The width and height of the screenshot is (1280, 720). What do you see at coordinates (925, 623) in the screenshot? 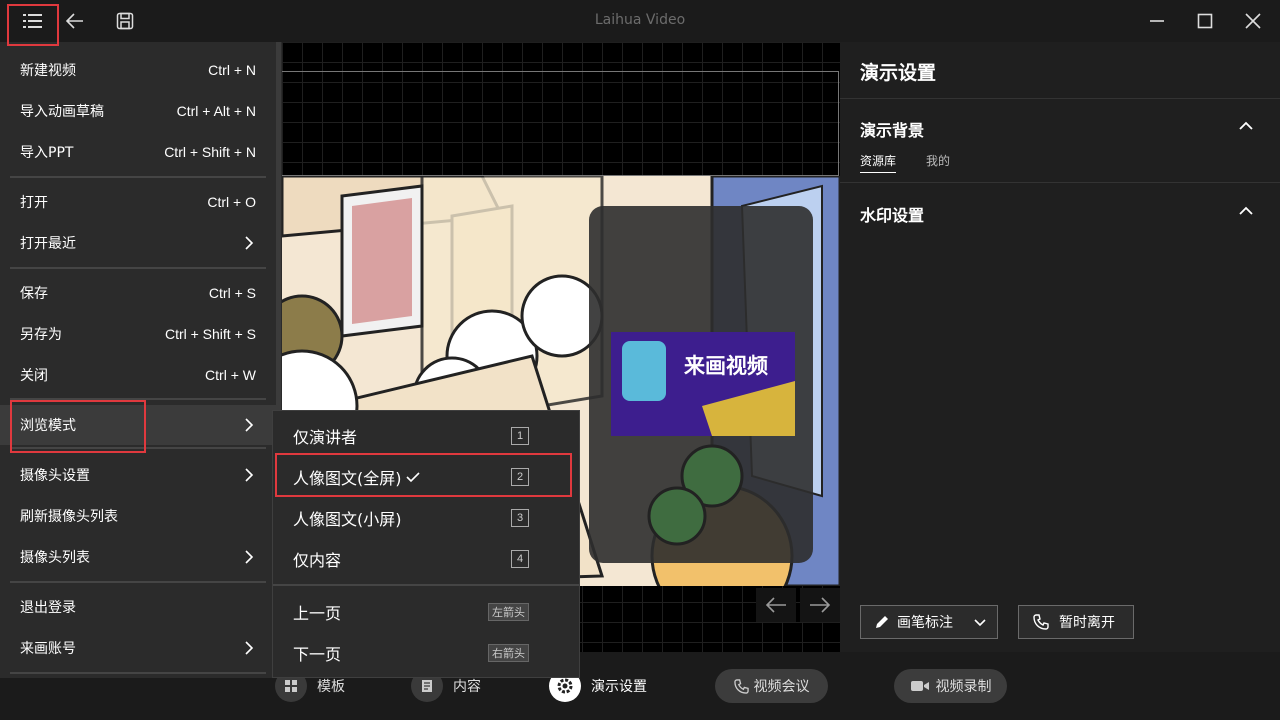
I see `pen-annotation-label: 画笔标注` at bounding box center [925, 623].